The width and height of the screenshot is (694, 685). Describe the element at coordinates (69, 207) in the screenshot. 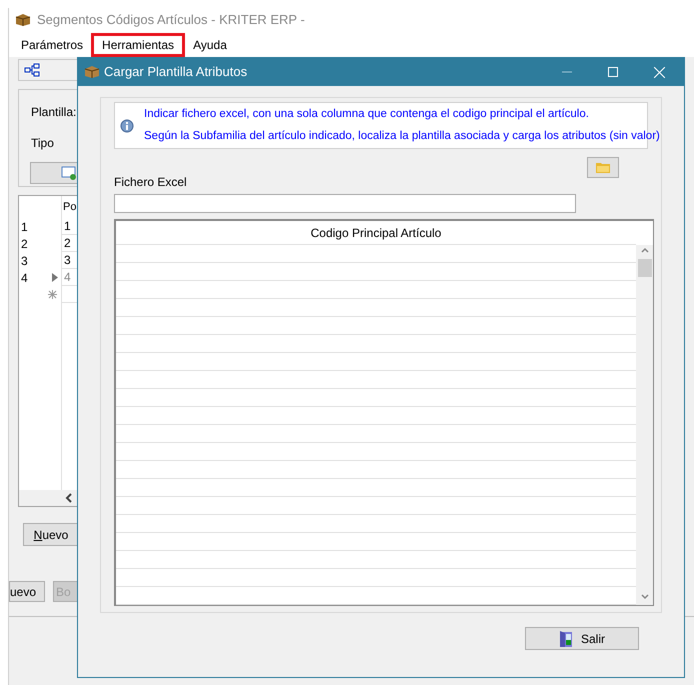

I see `column-header: Po` at that location.